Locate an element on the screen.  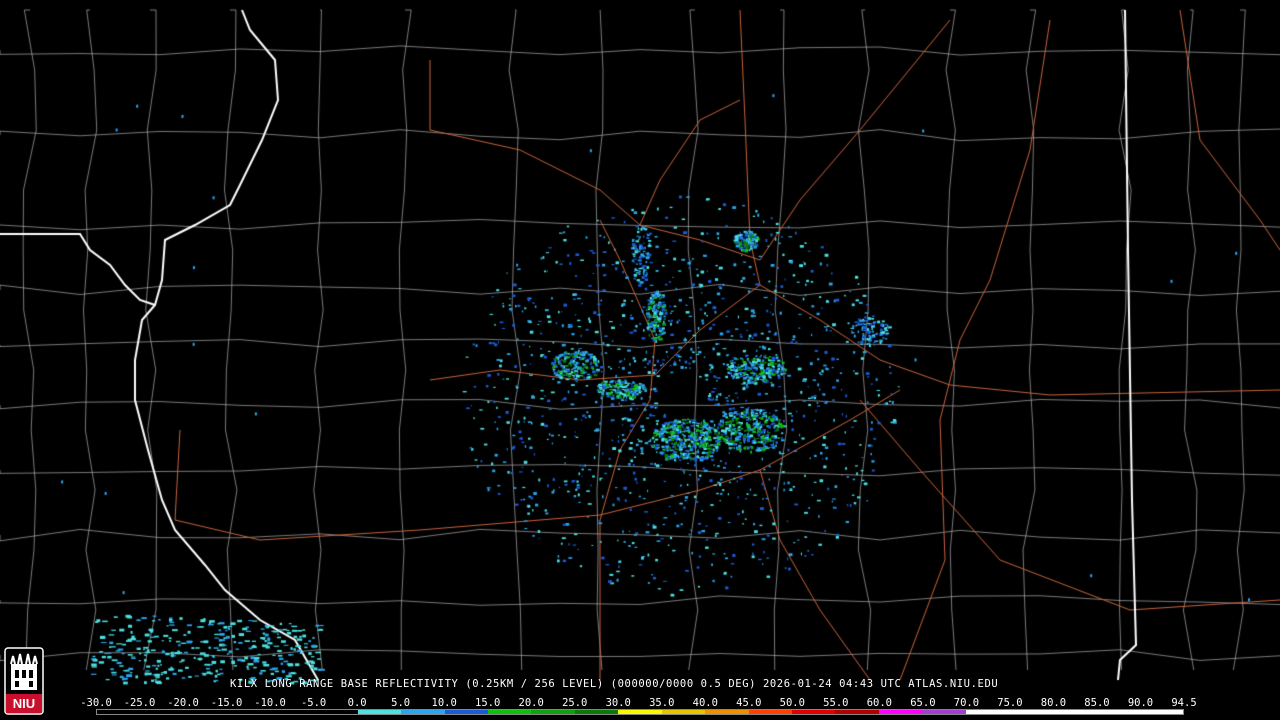
scale-label: 45.0 is located at coordinates (749, 703).